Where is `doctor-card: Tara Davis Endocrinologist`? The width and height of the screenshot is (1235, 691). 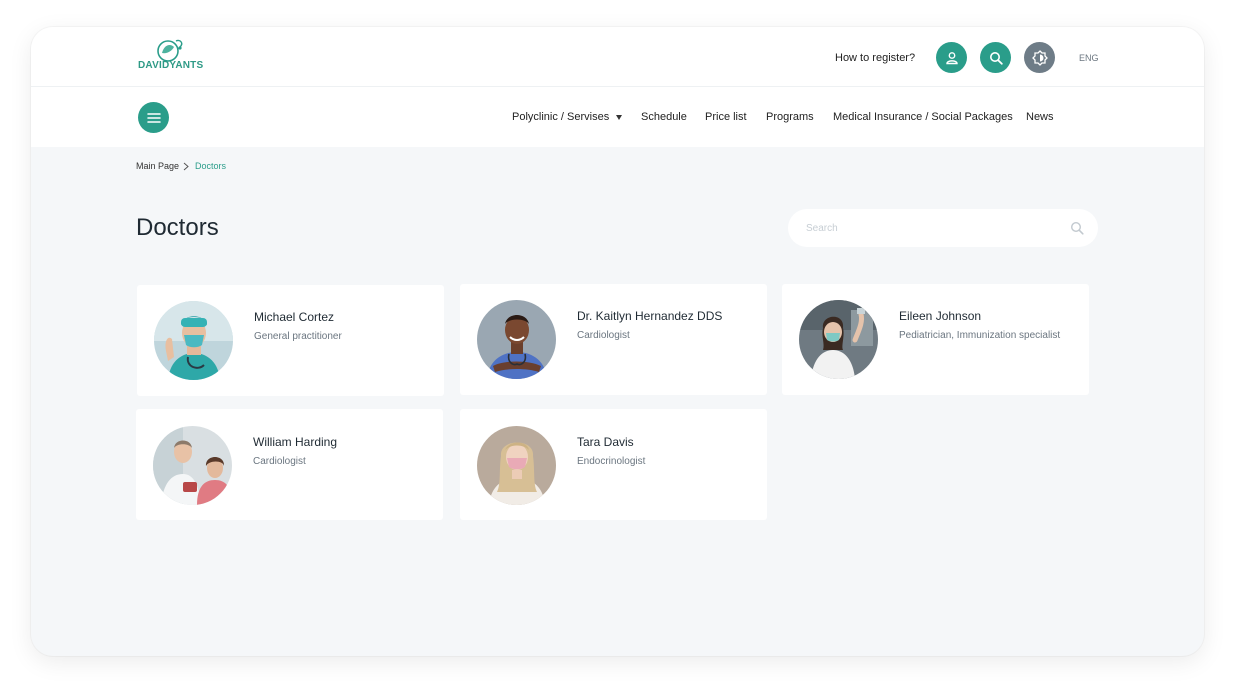 doctor-card: Tara Davis Endocrinologist is located at coordinates (613, 464).